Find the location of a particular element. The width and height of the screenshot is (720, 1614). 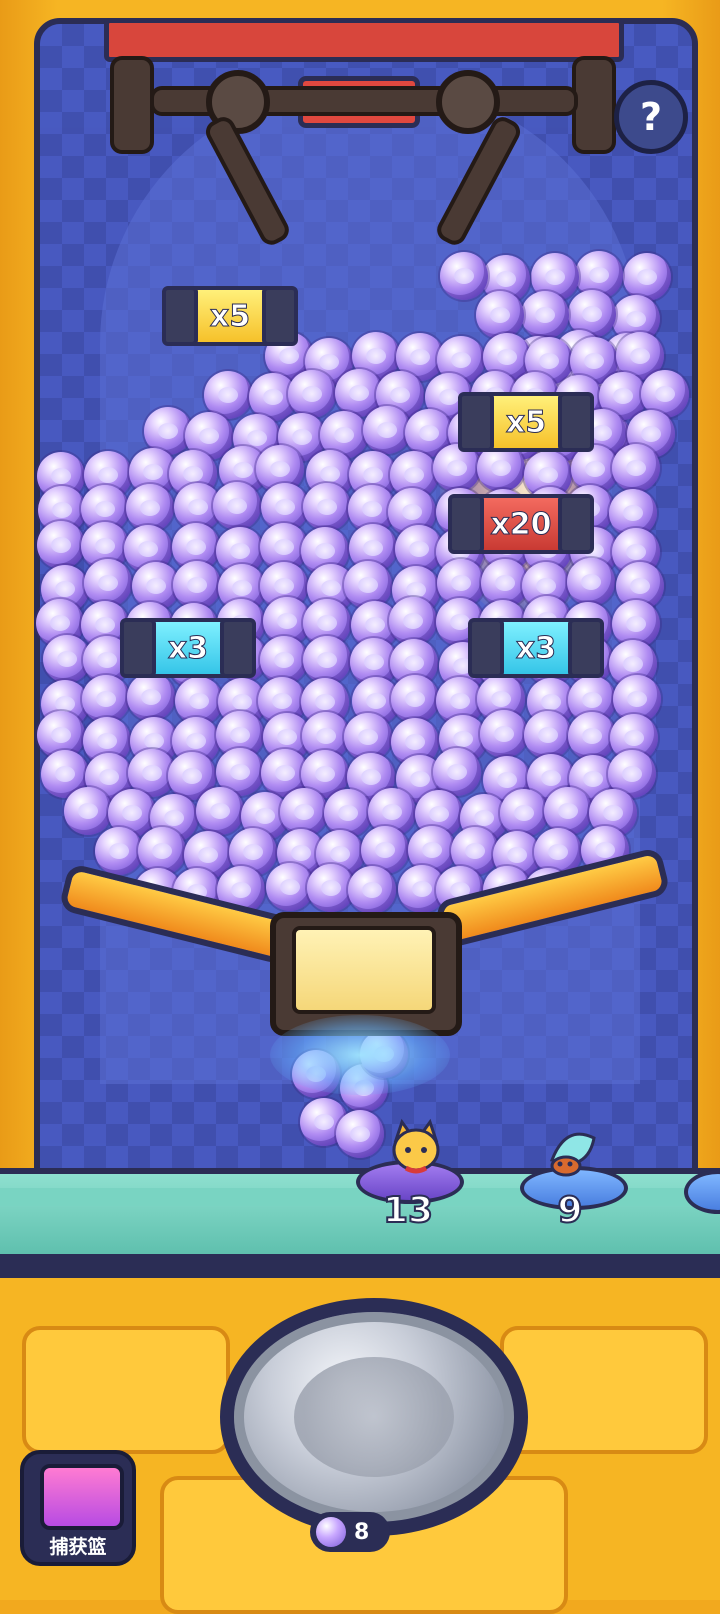

drop-button is located at coordinates (374, 1417).